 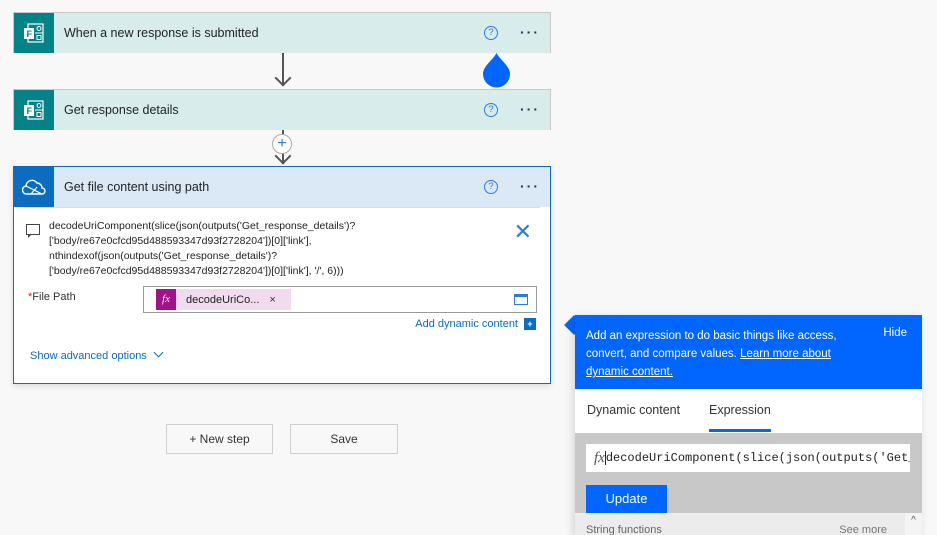 What do you see at coordinates (344, 439) in the screenshot?
I see `save-button: Save` at bounding box center [344, 439].